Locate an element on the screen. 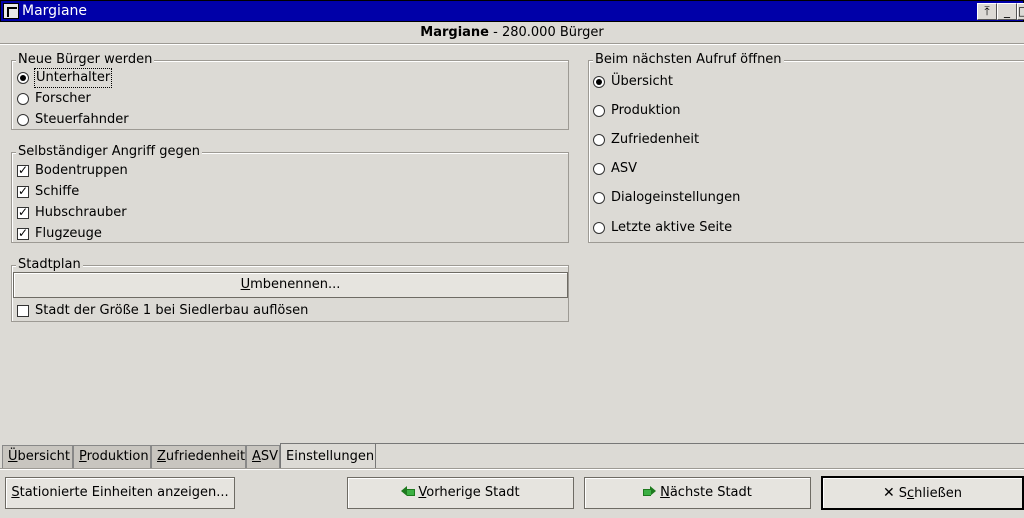 This screenshot has width=1024, height=518. tab-overview: Übersicht is located at coordinates (37, 456).